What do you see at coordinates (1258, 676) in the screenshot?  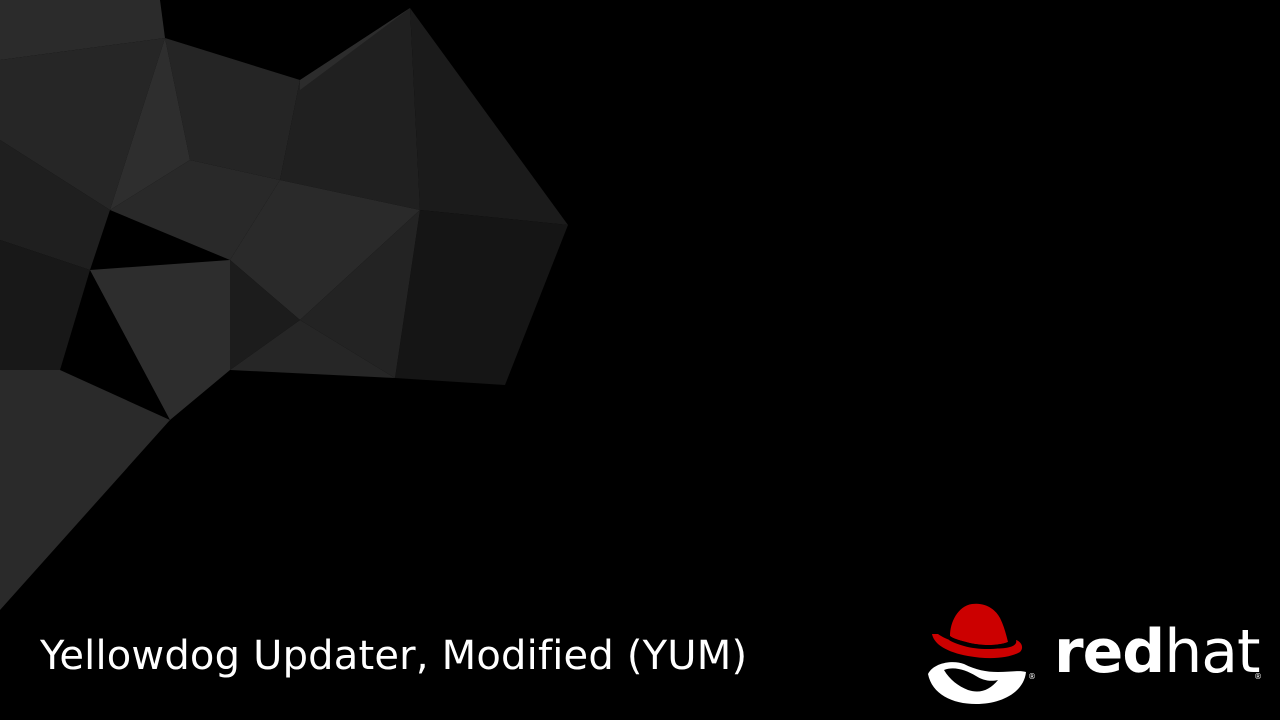 I see `wordmark-trademark: ®` at bounding box center [1258, 676].